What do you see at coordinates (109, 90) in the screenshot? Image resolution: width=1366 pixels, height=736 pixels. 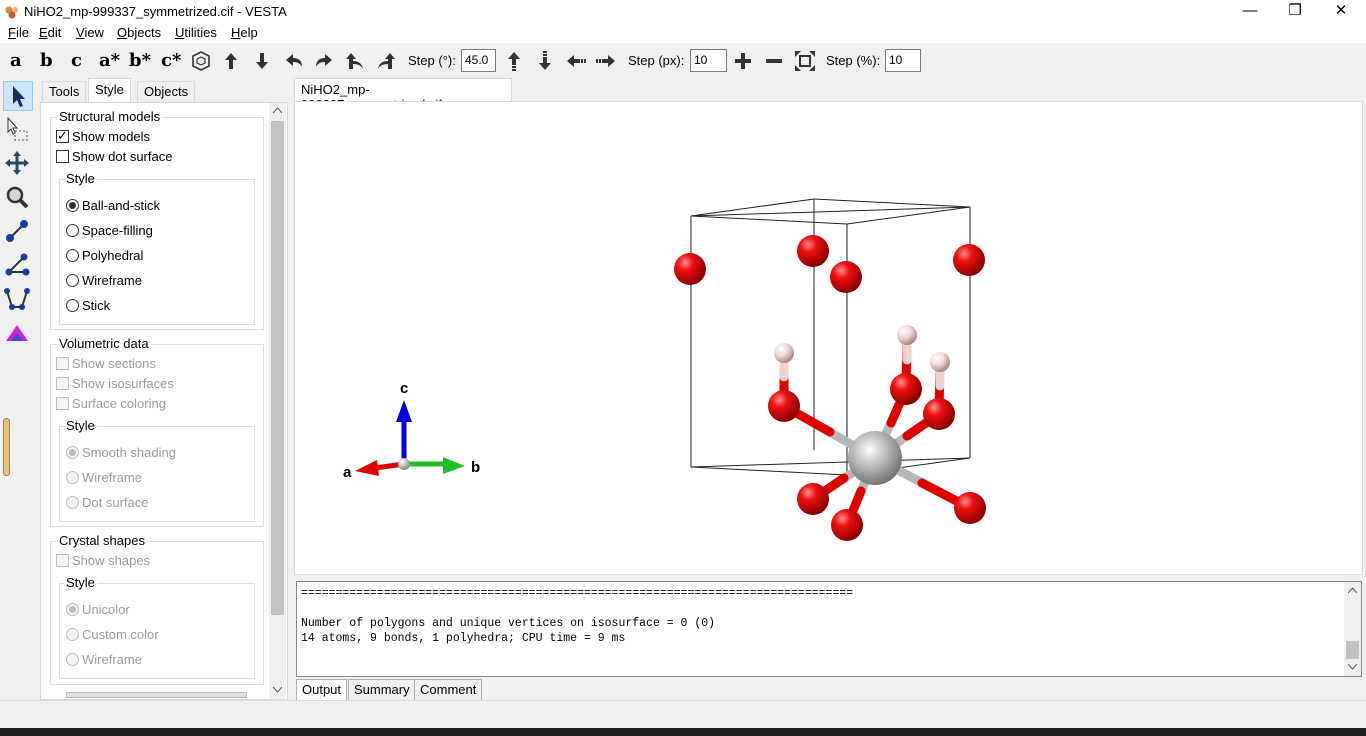 I see `tab-style: Style` at bounding box center [109, 90].